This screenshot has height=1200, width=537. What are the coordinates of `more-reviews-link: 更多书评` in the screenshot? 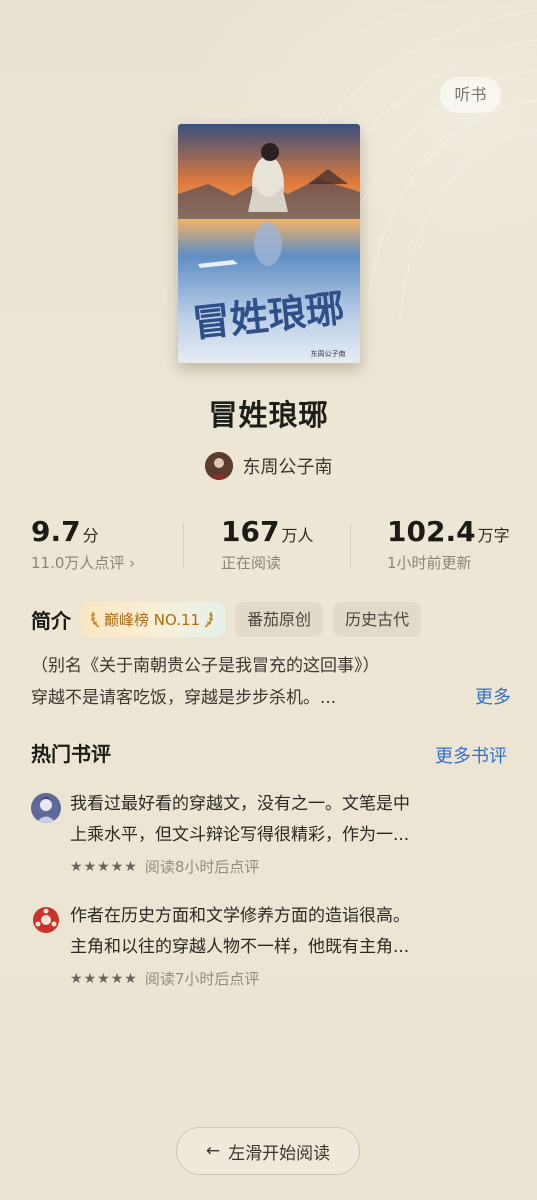 It's located at (471, 755).